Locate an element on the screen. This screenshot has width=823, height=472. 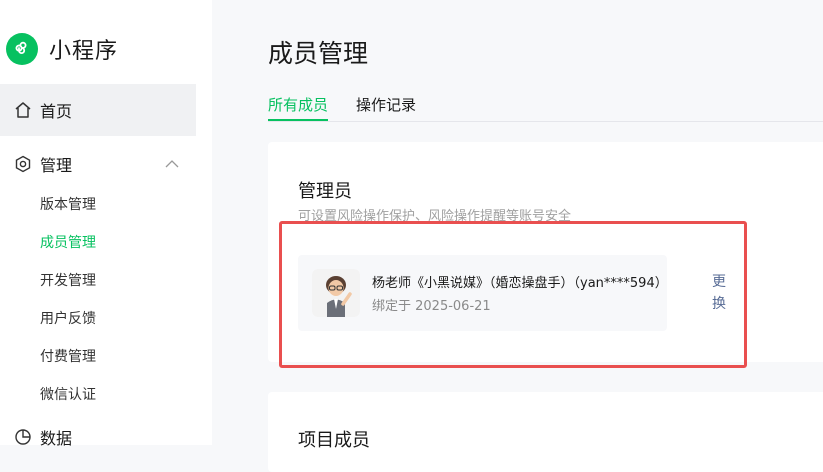
sidebar-subitem-wechat-verify: 微信认证 is located at coordinates (68, 395).